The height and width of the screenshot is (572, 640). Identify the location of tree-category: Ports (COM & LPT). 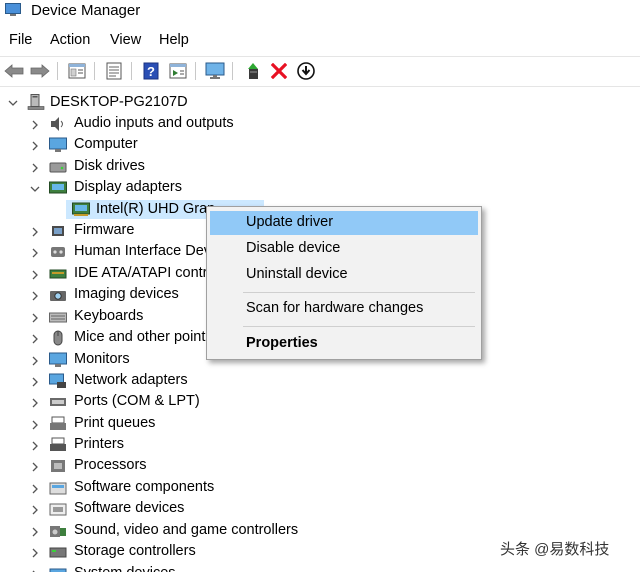
(150, 402).